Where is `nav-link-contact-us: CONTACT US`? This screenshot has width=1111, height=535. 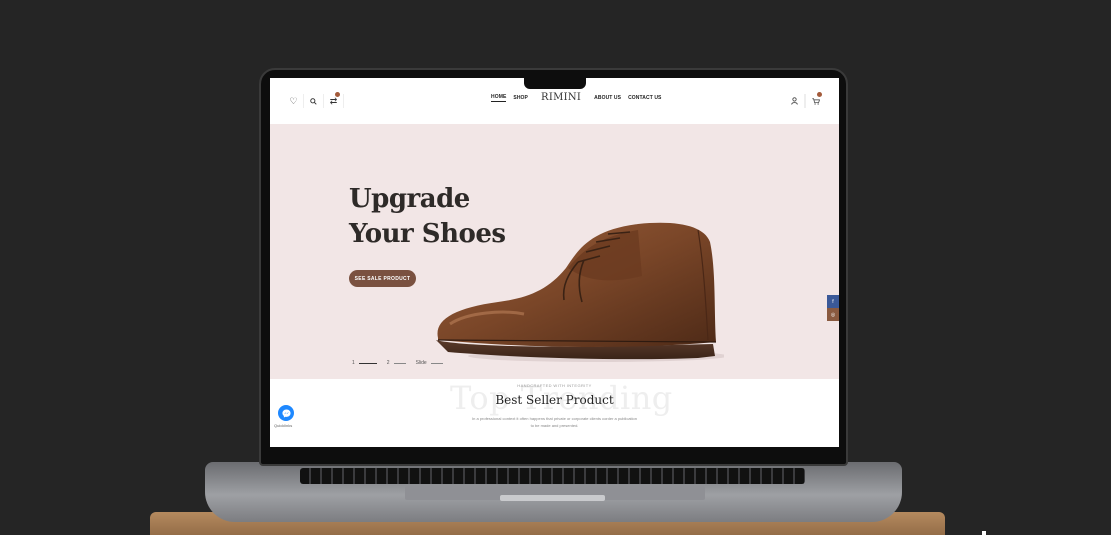 nav-link-contact-us: CONTACT US is located at coordinates (644, 98).